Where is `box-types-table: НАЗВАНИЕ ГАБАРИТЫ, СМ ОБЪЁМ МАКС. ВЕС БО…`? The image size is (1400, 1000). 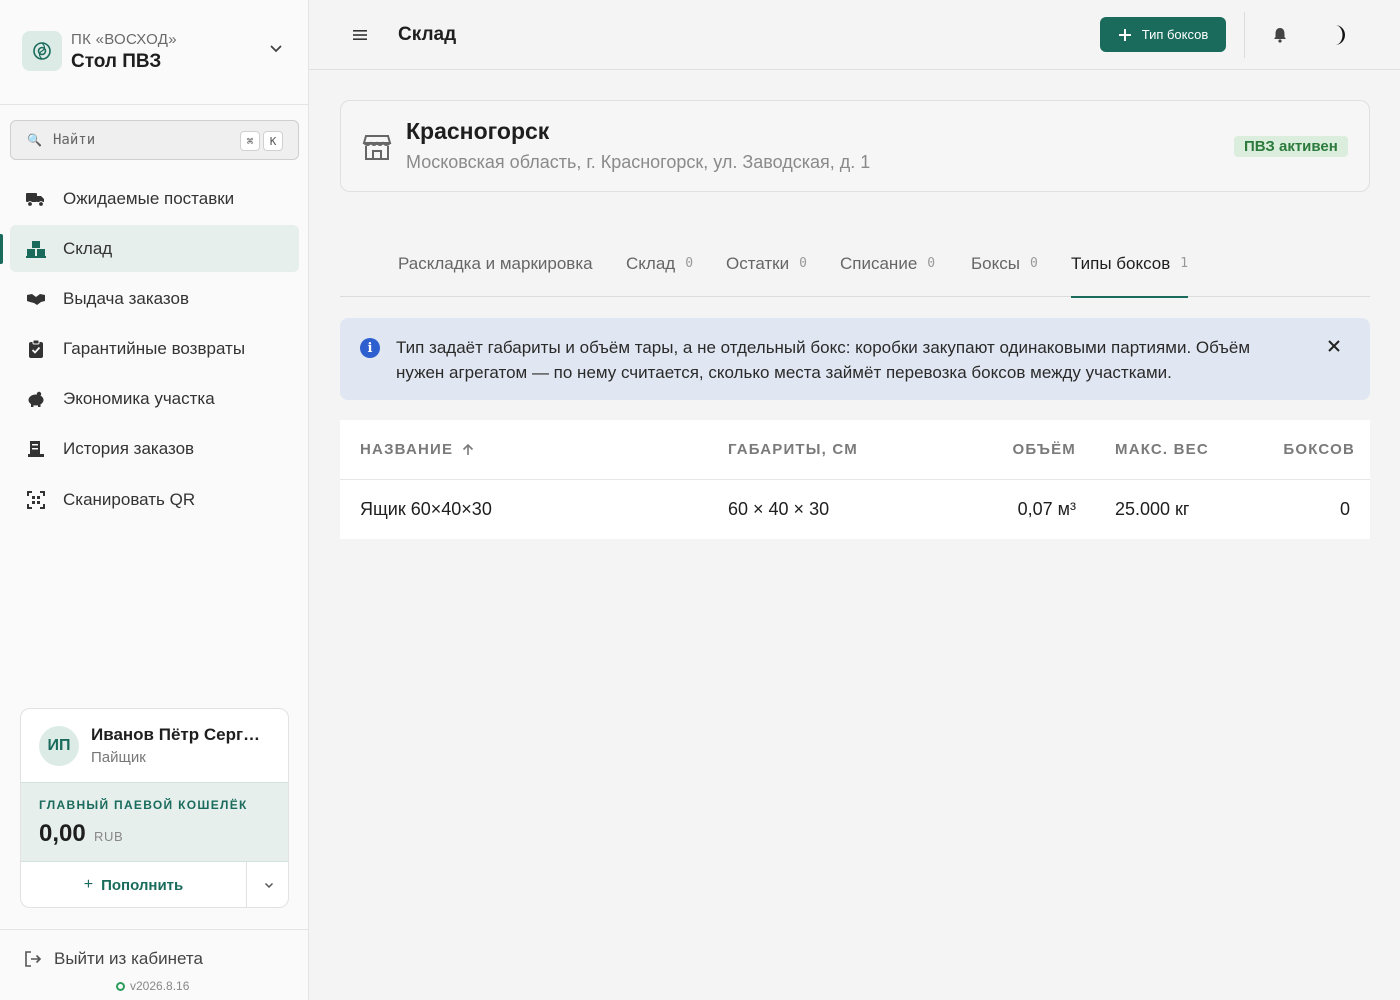
box-types-table: НАЗВАНИЕ ГАБАРИТЫ, СМ ОБЪЁМ МАКС. ВЕС БО… is located at coordinates (855, 479).